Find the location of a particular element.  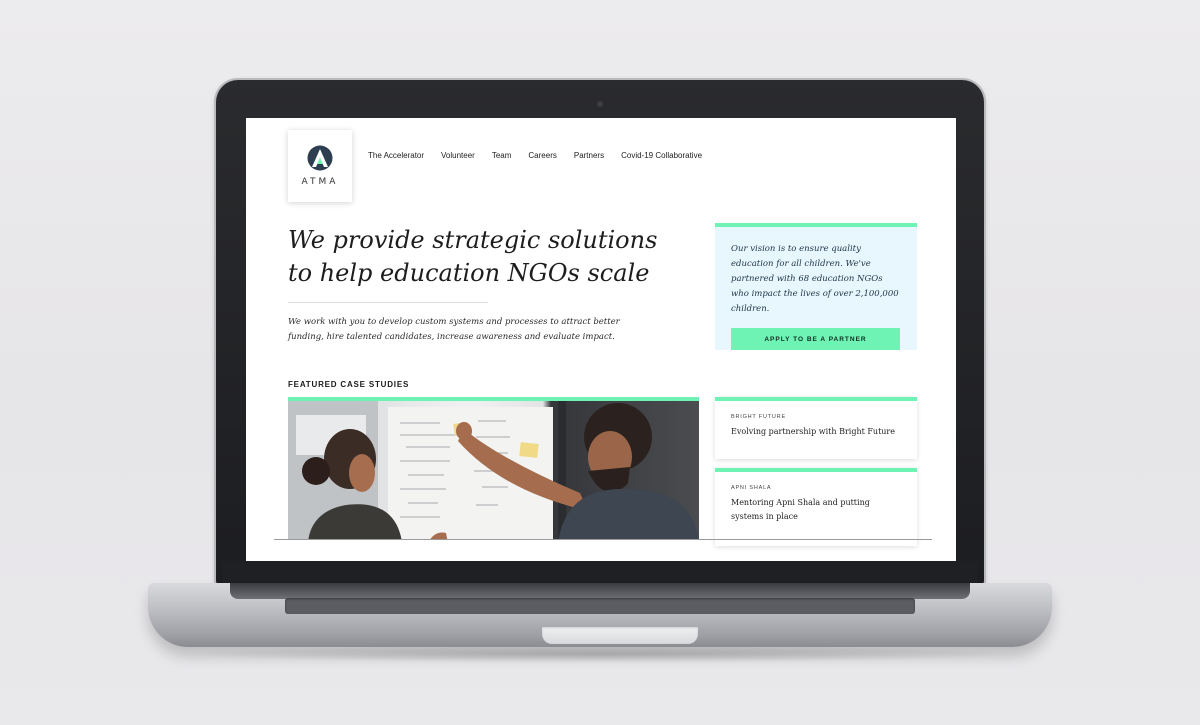

nav-item-careers: Careers is located at coordinates (542, 155).